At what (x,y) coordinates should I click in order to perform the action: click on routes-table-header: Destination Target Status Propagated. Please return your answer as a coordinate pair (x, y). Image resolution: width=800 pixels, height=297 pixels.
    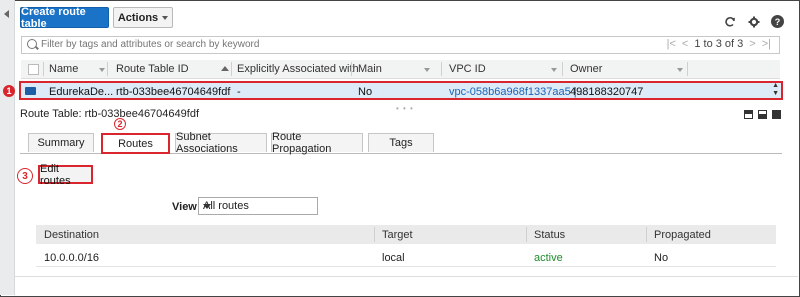
    Looking at the image, I should click on (406, 234).